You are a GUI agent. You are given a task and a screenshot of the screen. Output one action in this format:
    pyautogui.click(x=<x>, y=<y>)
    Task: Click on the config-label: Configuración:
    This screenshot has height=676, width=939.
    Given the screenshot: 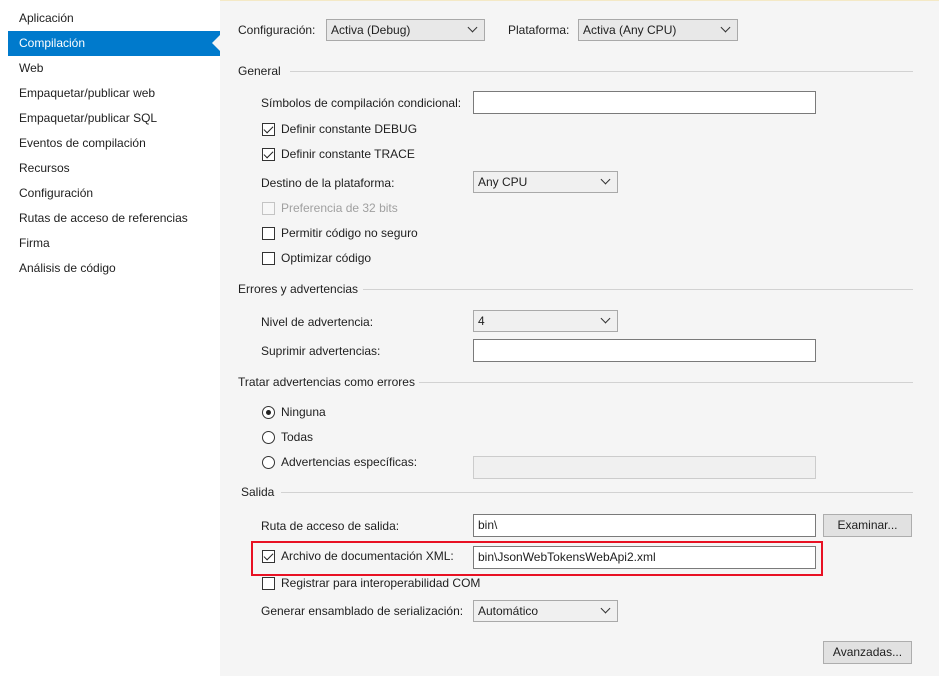 What is the action you would take?
    pyautogui.click(x=277, y=30)
    